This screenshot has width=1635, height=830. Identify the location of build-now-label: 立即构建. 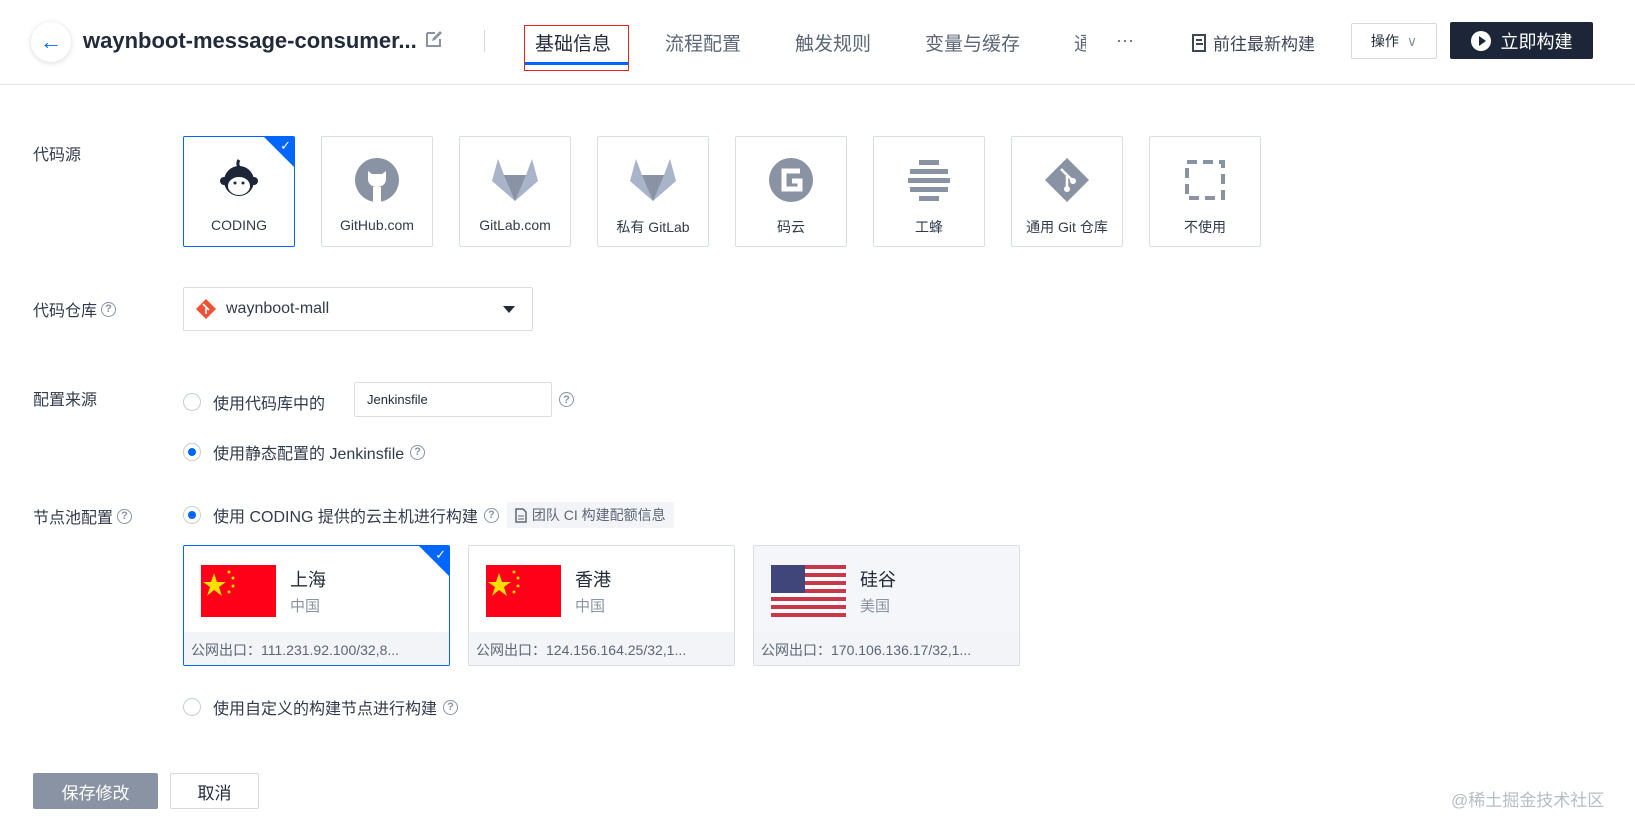
(1536, 41).